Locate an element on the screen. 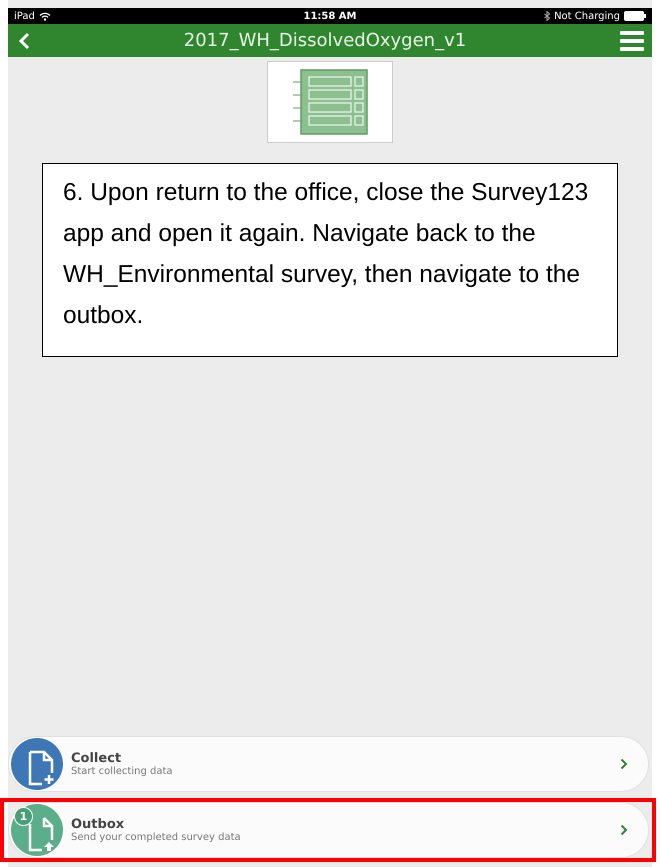  device-name: iPad is located at coordinates (24, 16).